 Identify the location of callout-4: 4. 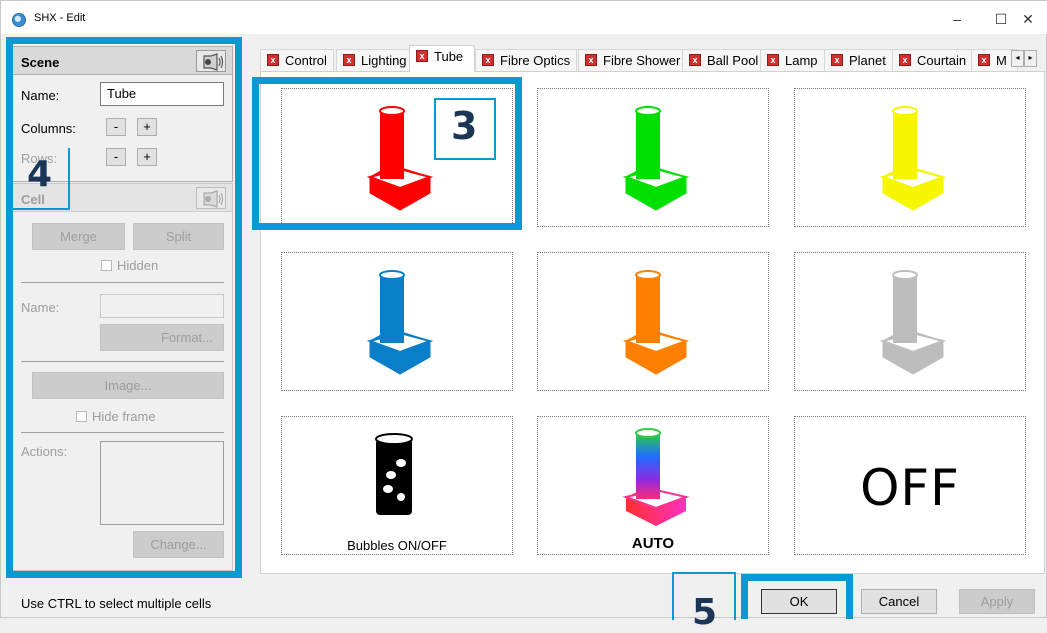
(40, 174).